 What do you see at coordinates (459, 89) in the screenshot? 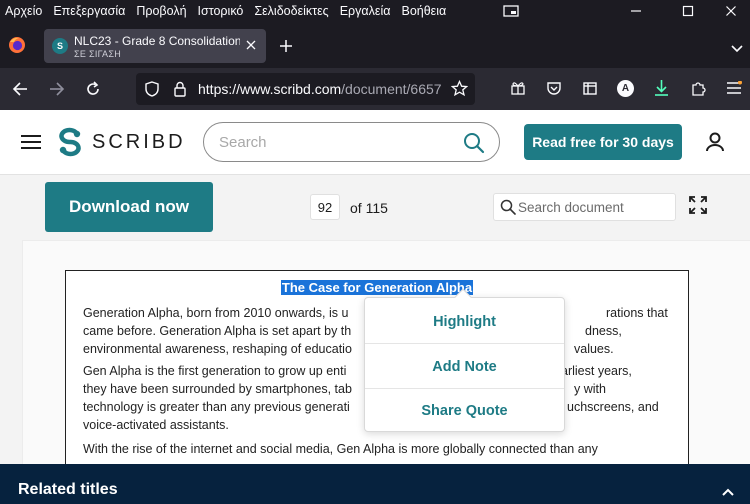
I see `bookmark-star-icon` at bounding box center [459, 89].